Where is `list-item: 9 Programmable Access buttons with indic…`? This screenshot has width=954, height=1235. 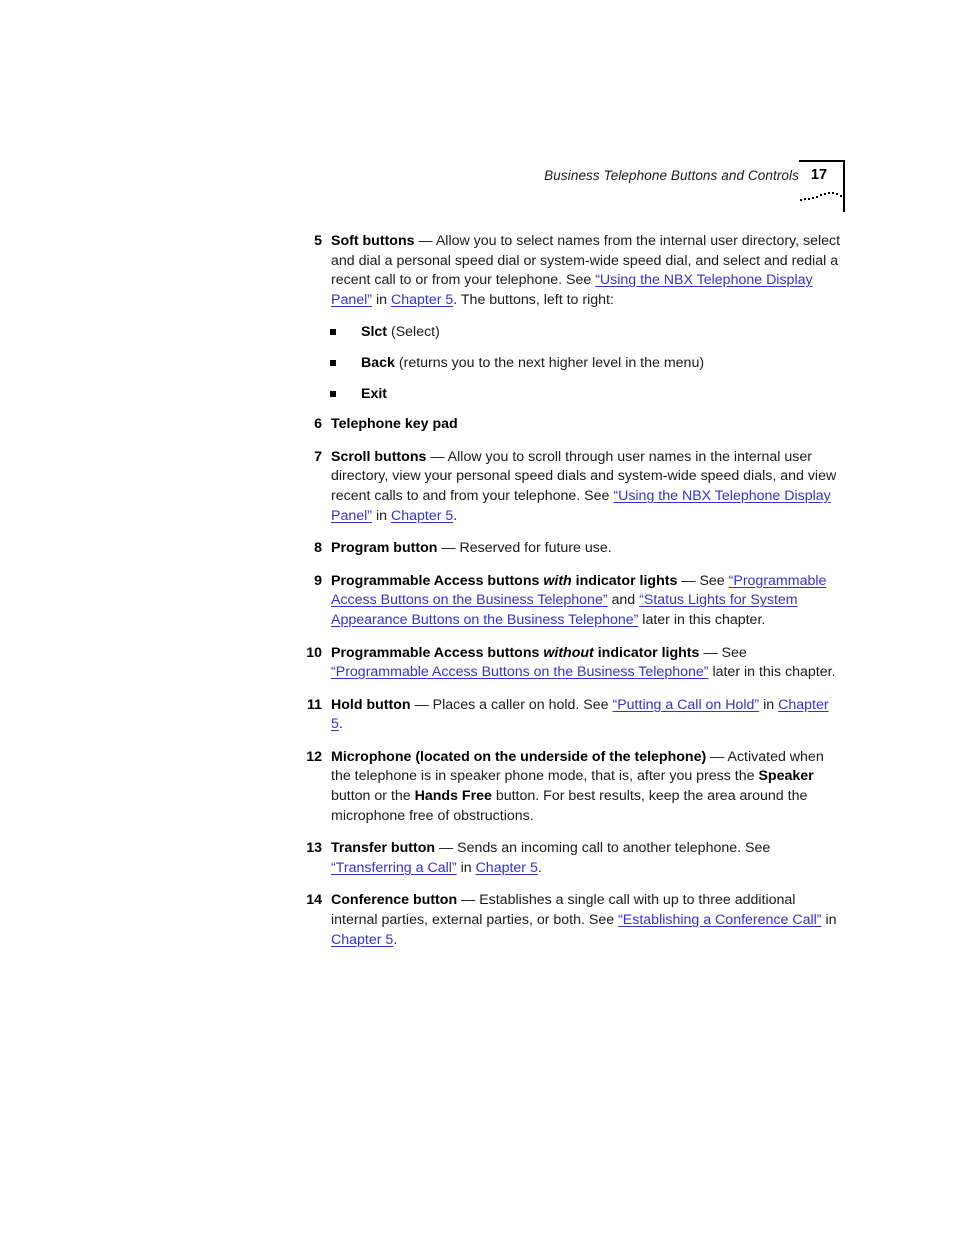
list-item: 9 Programmable Access buttons with indic… is located at coordinates (477, 601).